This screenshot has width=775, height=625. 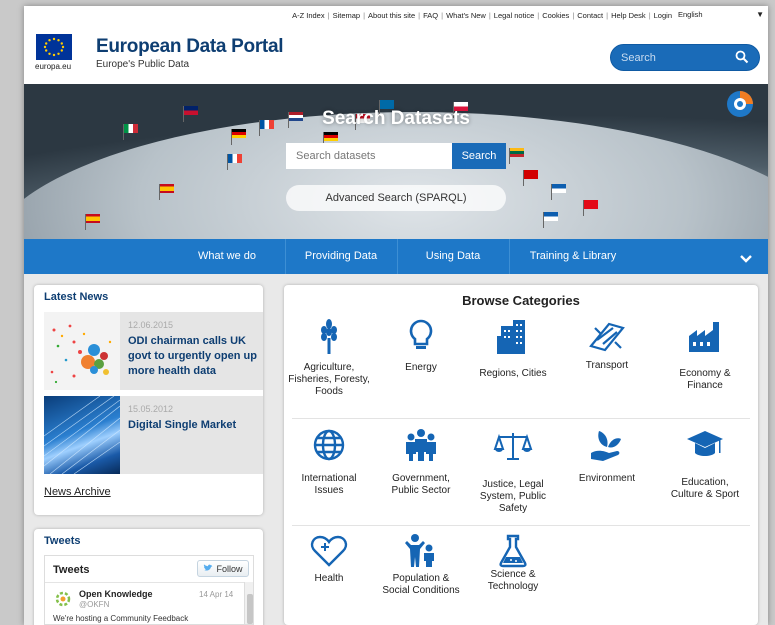 I want to click on family-icon, so click(x=421, y=551).